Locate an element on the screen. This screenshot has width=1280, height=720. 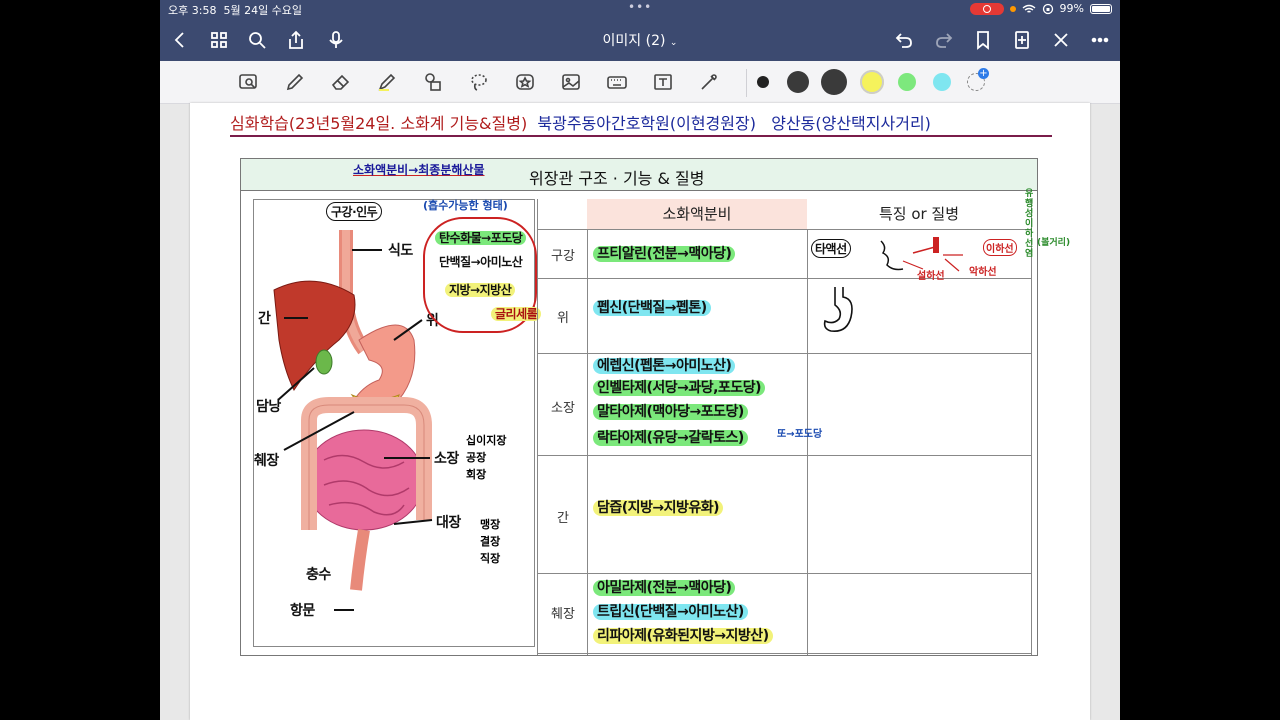
image-tool is located at coordinates (571, 82).